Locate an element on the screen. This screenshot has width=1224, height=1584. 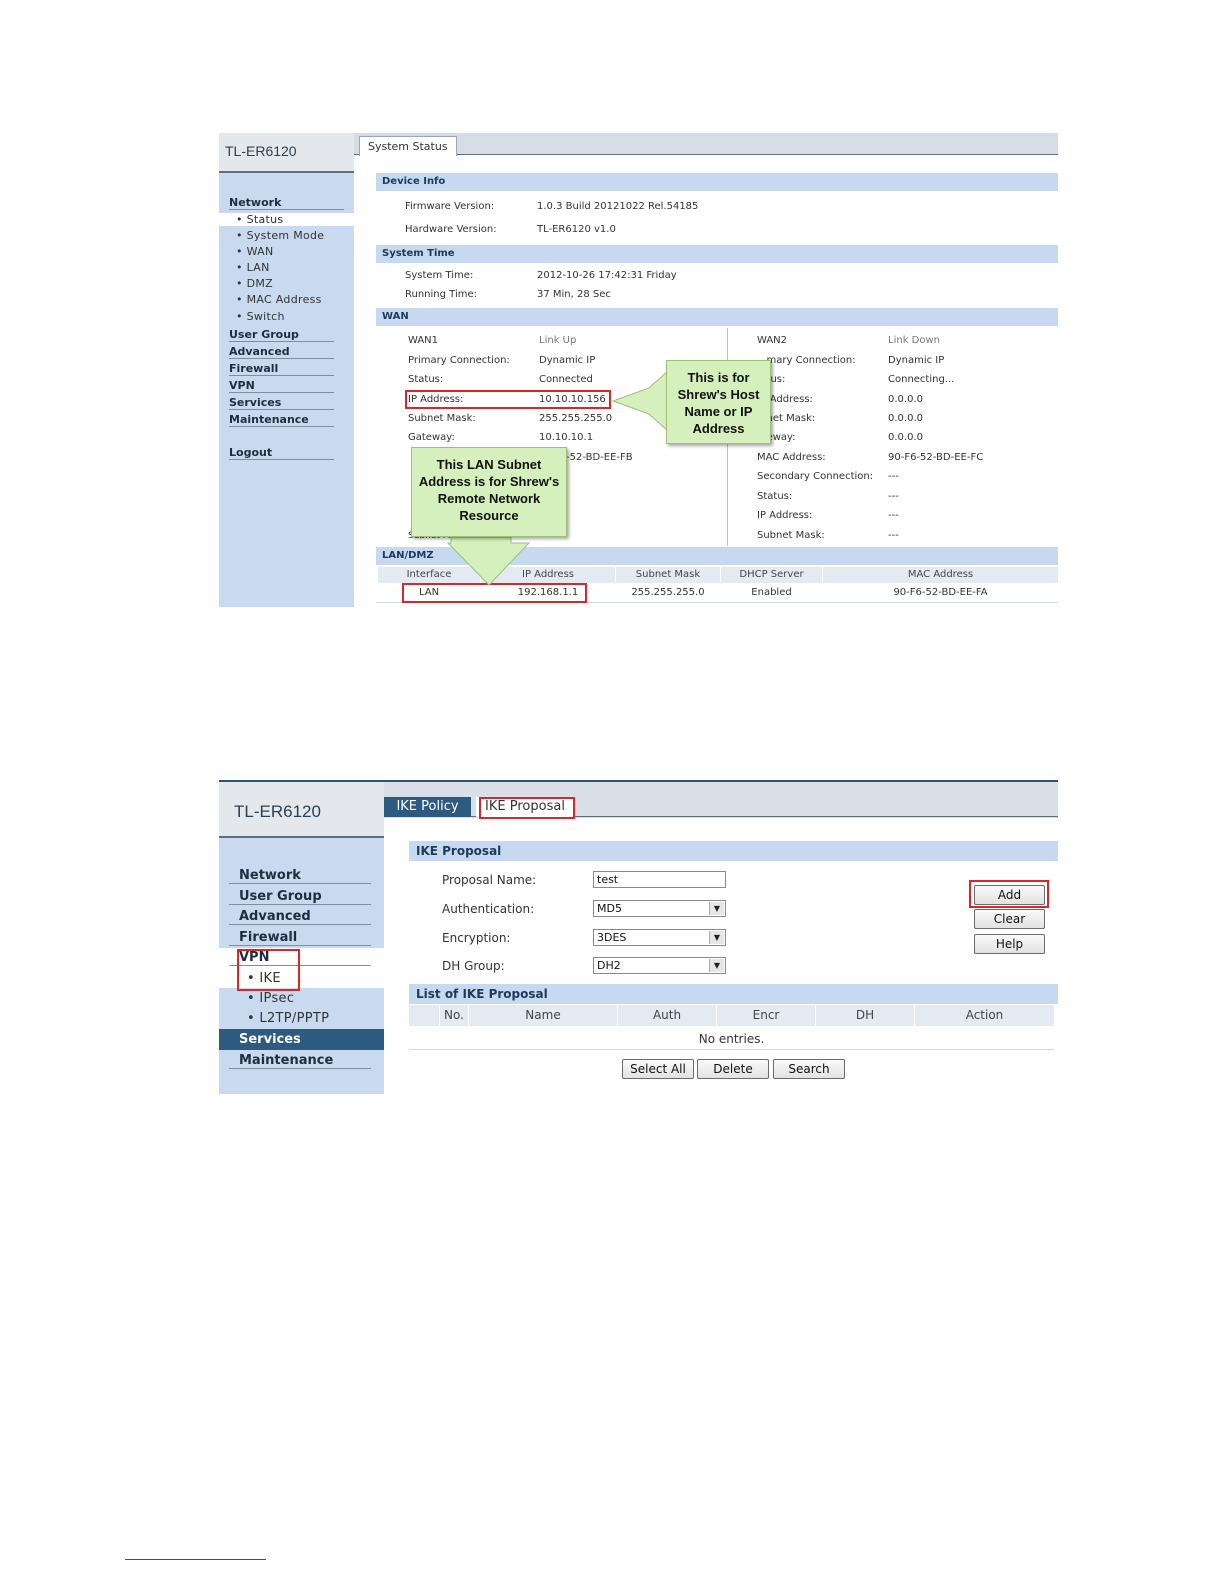
tab-ike-proposal-highlight is located at coordinates (527, 808).